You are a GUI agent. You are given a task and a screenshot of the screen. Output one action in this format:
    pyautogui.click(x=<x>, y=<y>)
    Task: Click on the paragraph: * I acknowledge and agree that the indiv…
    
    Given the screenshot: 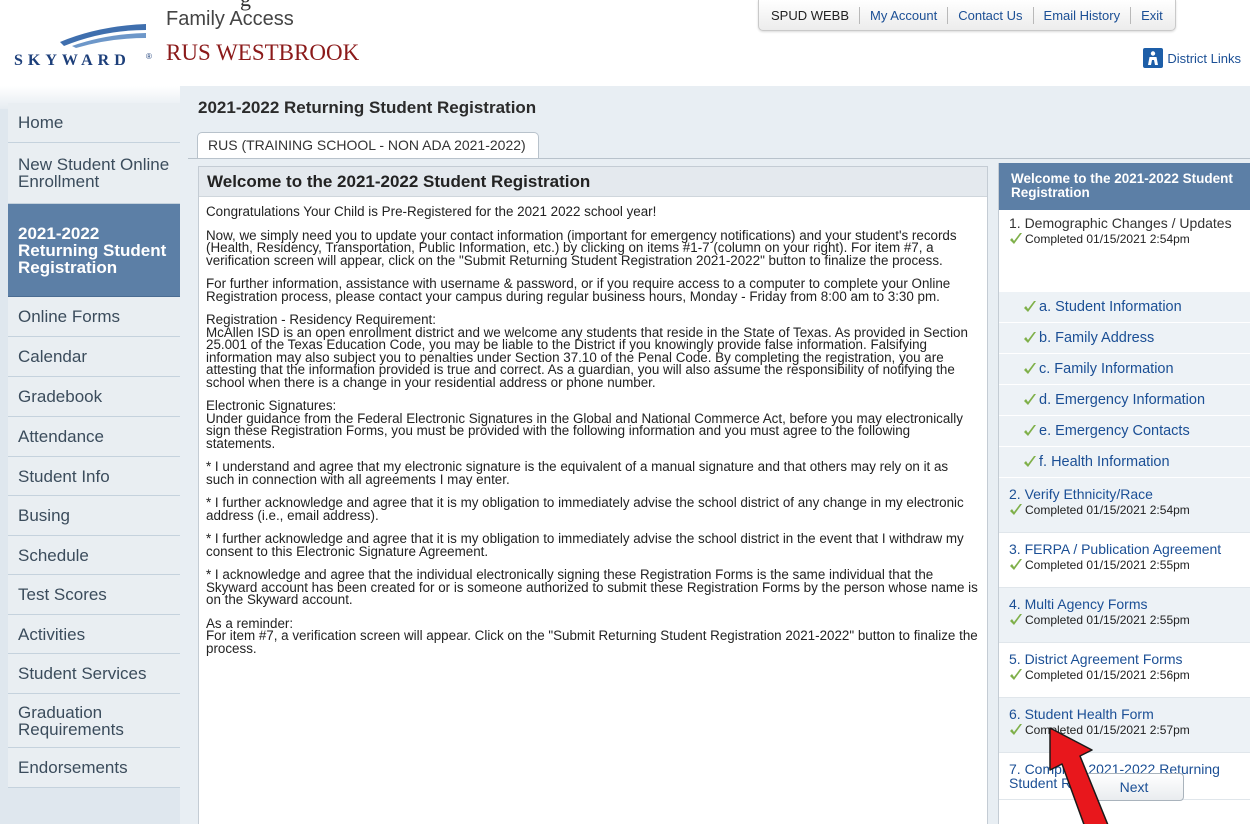 What is the action you would take?
    pyautogui.click(x=592, y=587)
    